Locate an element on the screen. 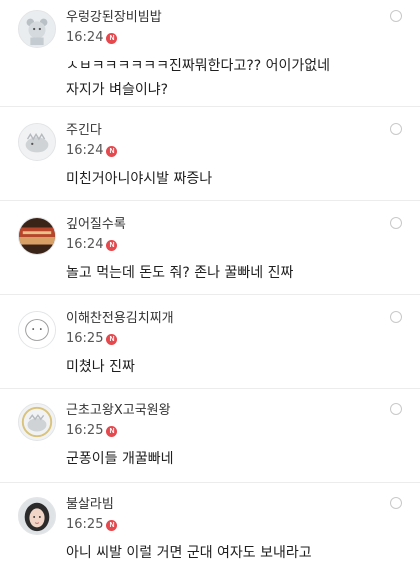 This screenshot has width=420, height=566. person-avatar-icon is located at coordinates (37, 516).